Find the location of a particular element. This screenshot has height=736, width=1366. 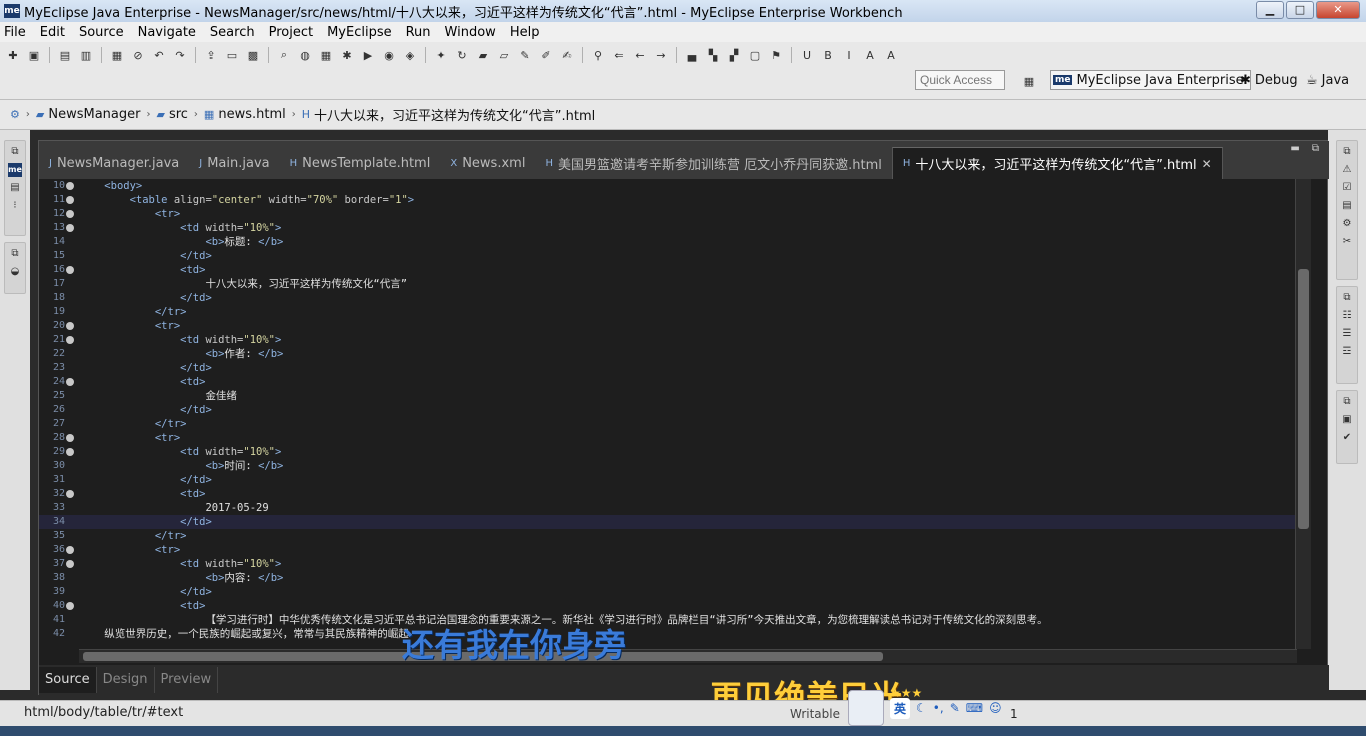

task-icon: ✐ is located at coordinates (546, 55).